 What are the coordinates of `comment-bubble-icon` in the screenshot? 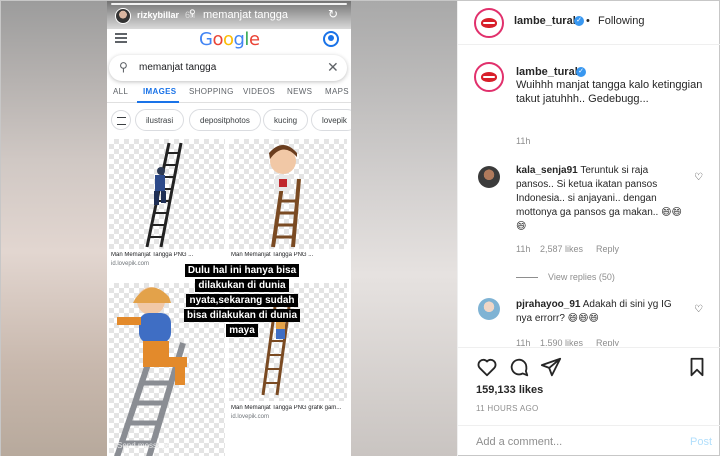 It's located at (519, 367).